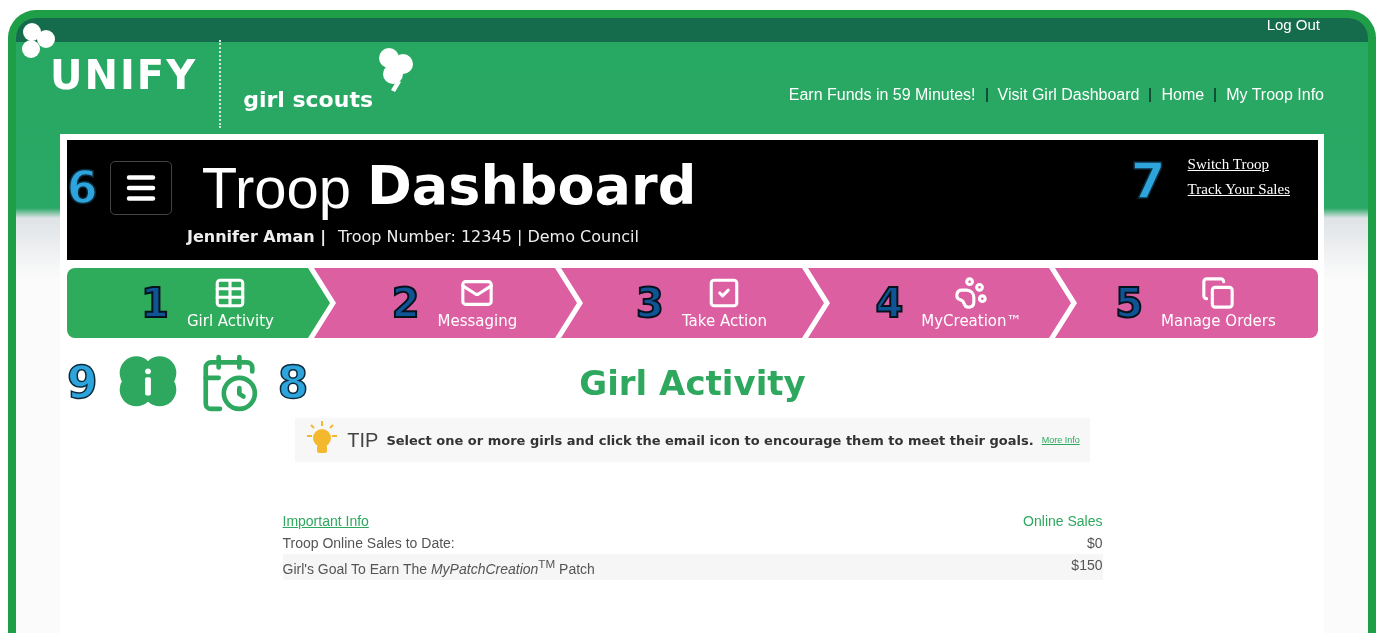 This screenshot has width=1382, height=633. I want to click on nav-link: Visit Girl Dashboard, so click(1068, 95).